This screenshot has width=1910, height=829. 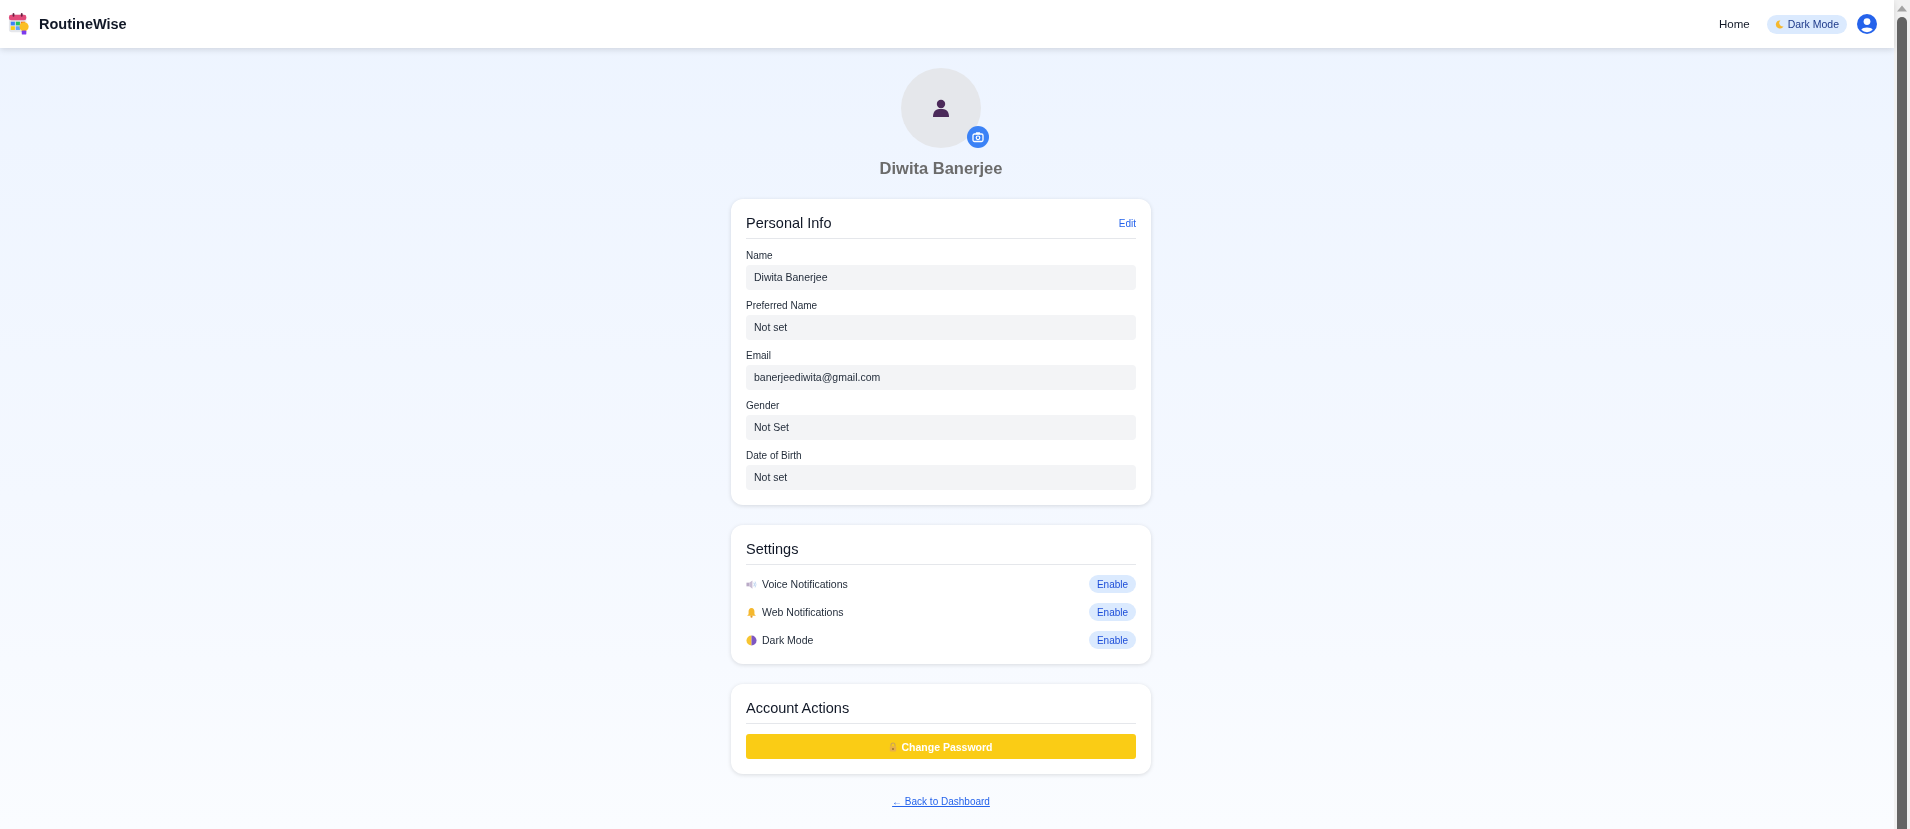 What do you see at coordinates (782, 305) in the screenshot?
I see `field-label: Preferred Name` at bounding box center [782, 305].